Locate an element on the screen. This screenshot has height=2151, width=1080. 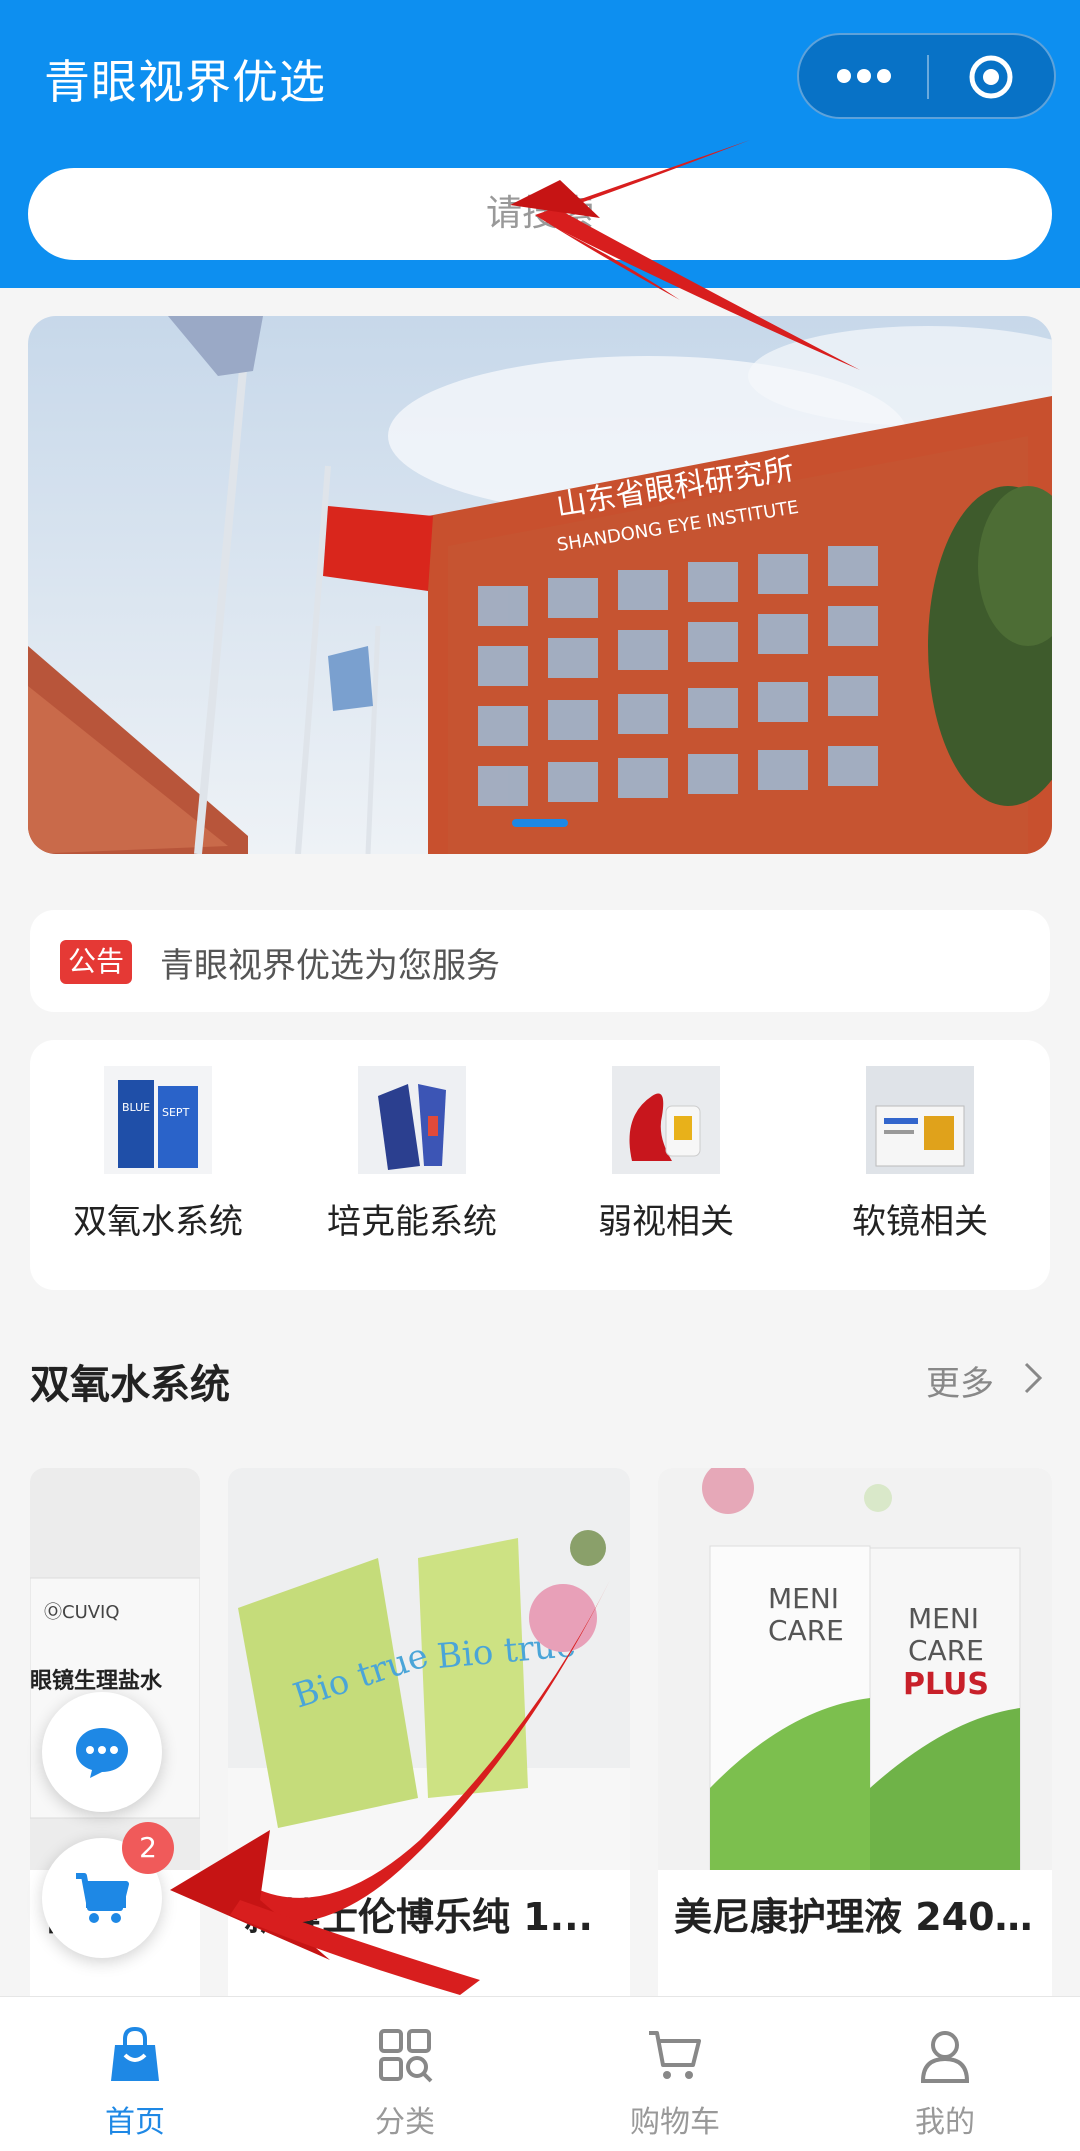
chevron-right-icon is located at coordinates (1033, 1378).